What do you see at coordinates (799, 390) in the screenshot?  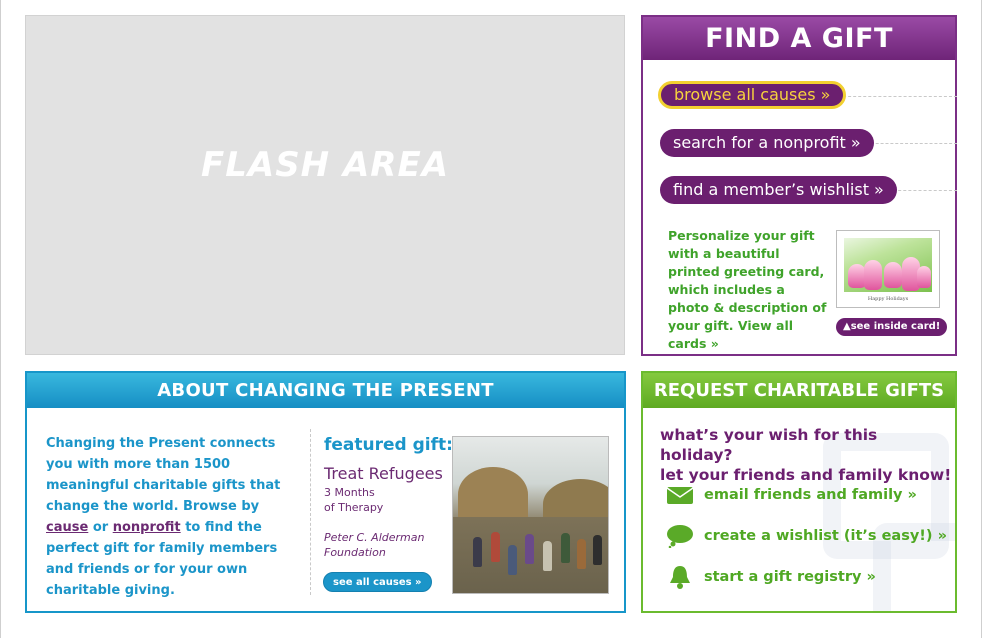 I see `request-gifts-title: REQUEST CHARITABLE GIFTS` at bounding box center [799, 390].